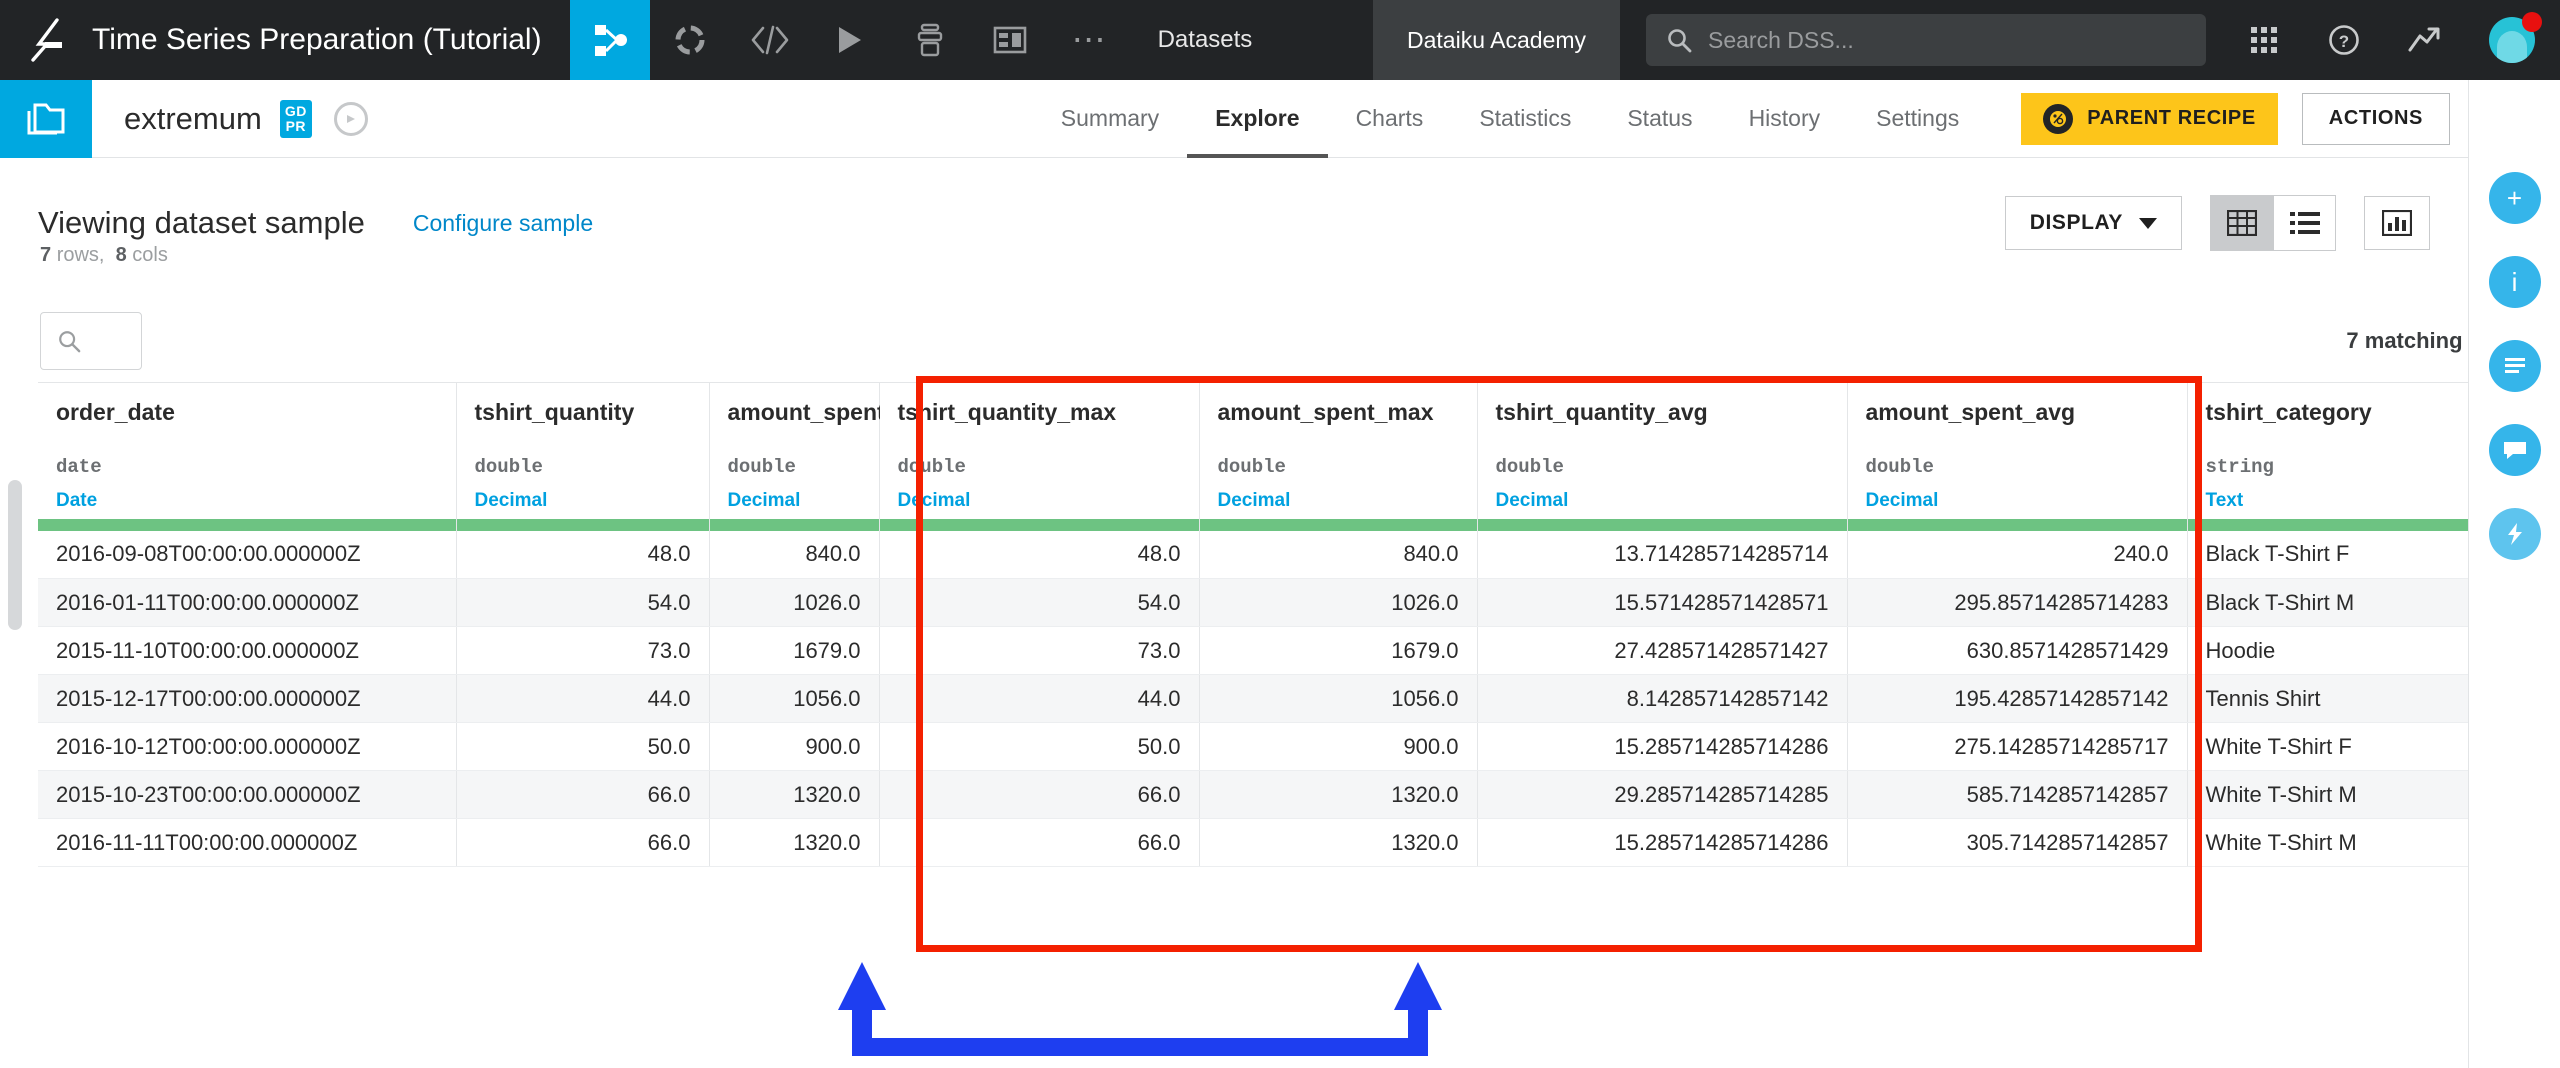  I want to click on bar-chart-icon, so click(2397, 223).